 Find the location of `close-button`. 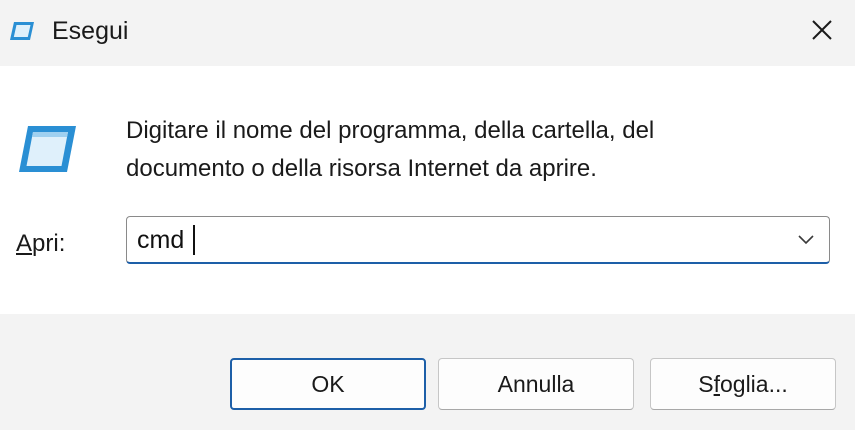

close-button is located at coordinates (822, 30).